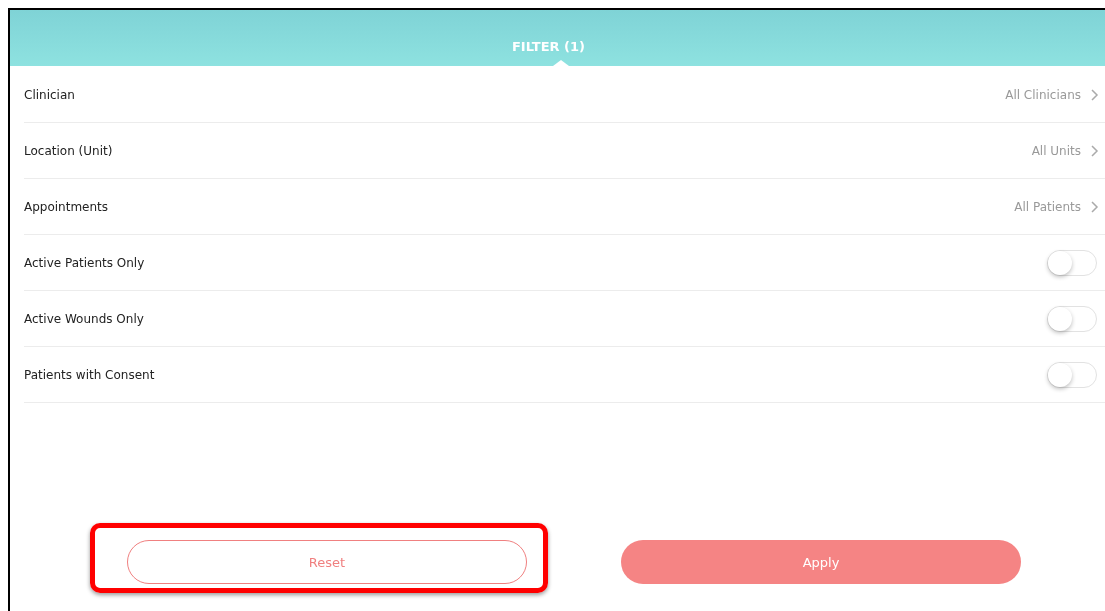 The width and height of the screenshot is (1105, 611). I want to click on row-label: Patients with Consent, so click(89, 374).